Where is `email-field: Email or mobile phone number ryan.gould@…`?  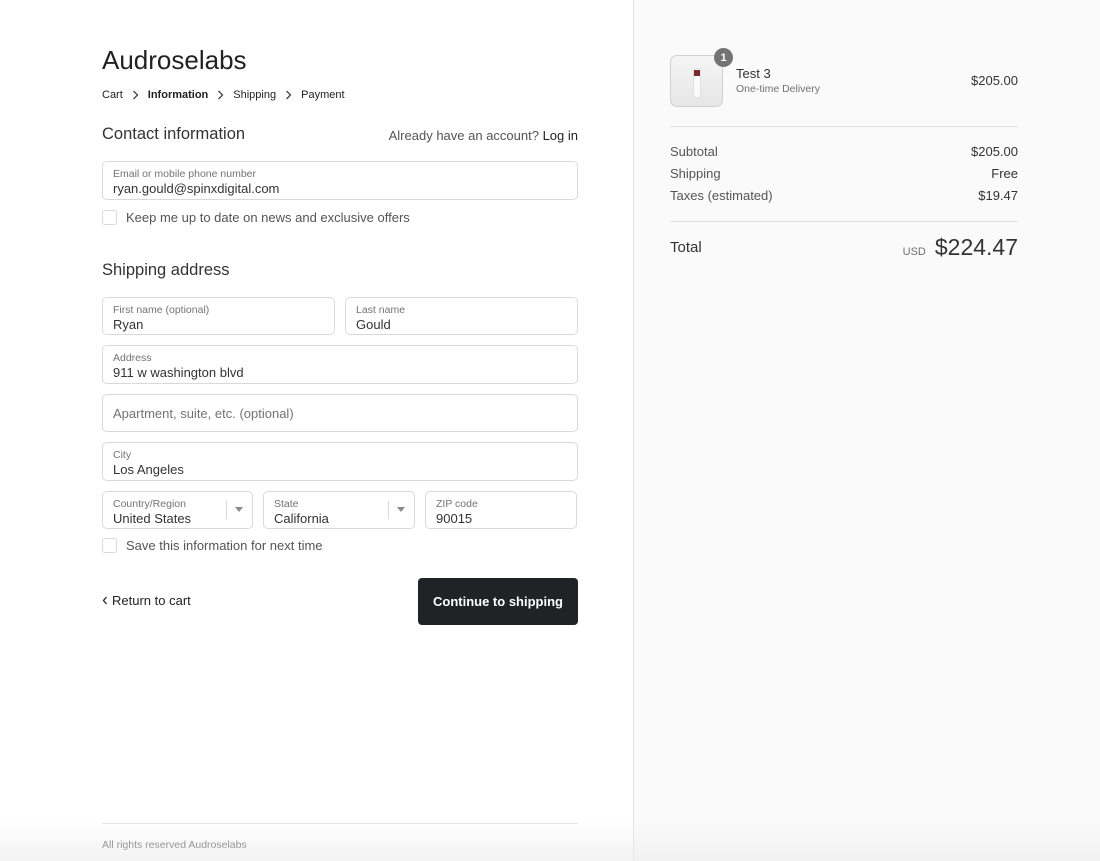 email-field: Email or mobile phone number ryan.gould@… is located at coordinates (340, 180).